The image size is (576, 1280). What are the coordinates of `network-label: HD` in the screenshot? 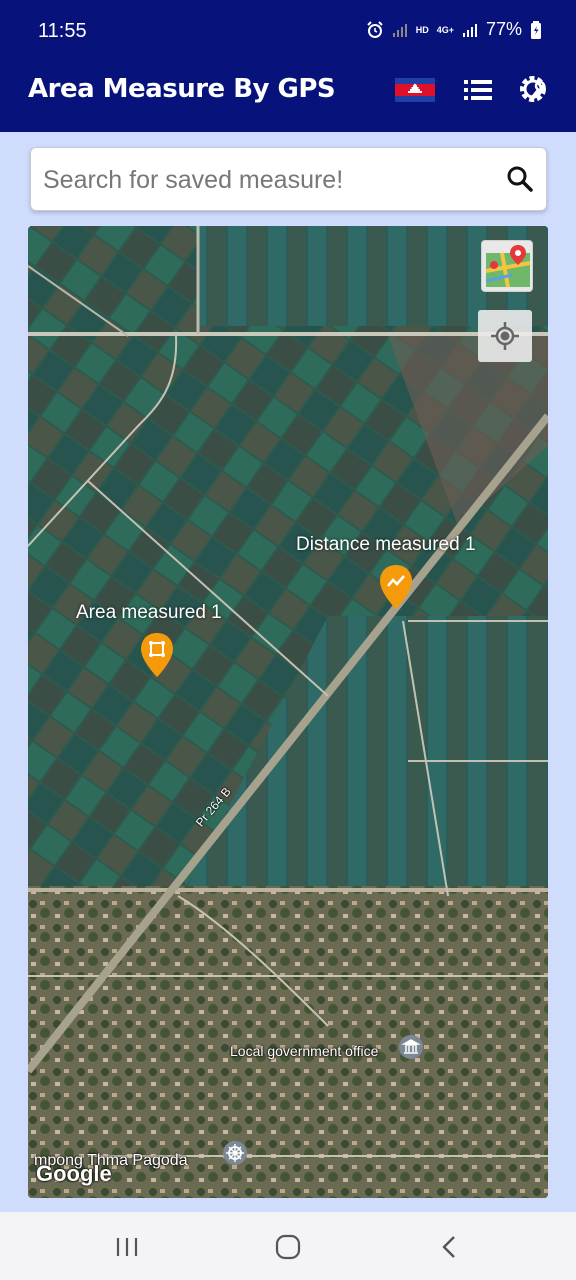 It's located at (422, 29).